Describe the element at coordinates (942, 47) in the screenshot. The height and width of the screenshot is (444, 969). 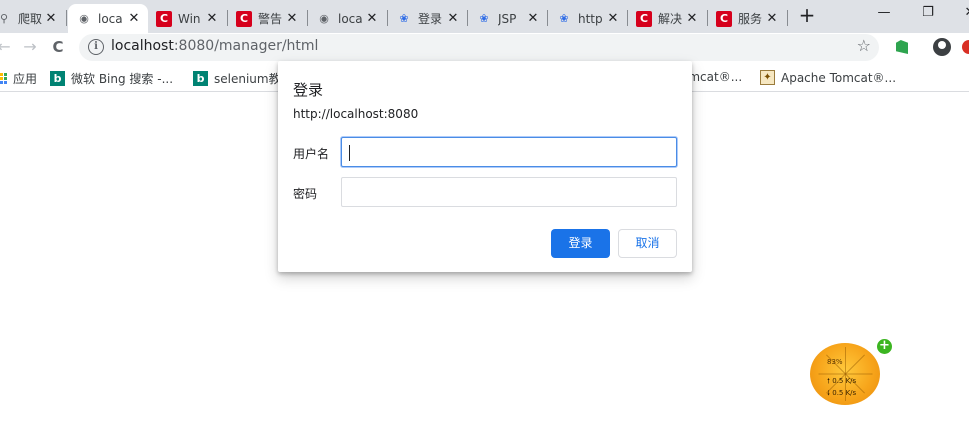
I see `profile-icon` at that location.